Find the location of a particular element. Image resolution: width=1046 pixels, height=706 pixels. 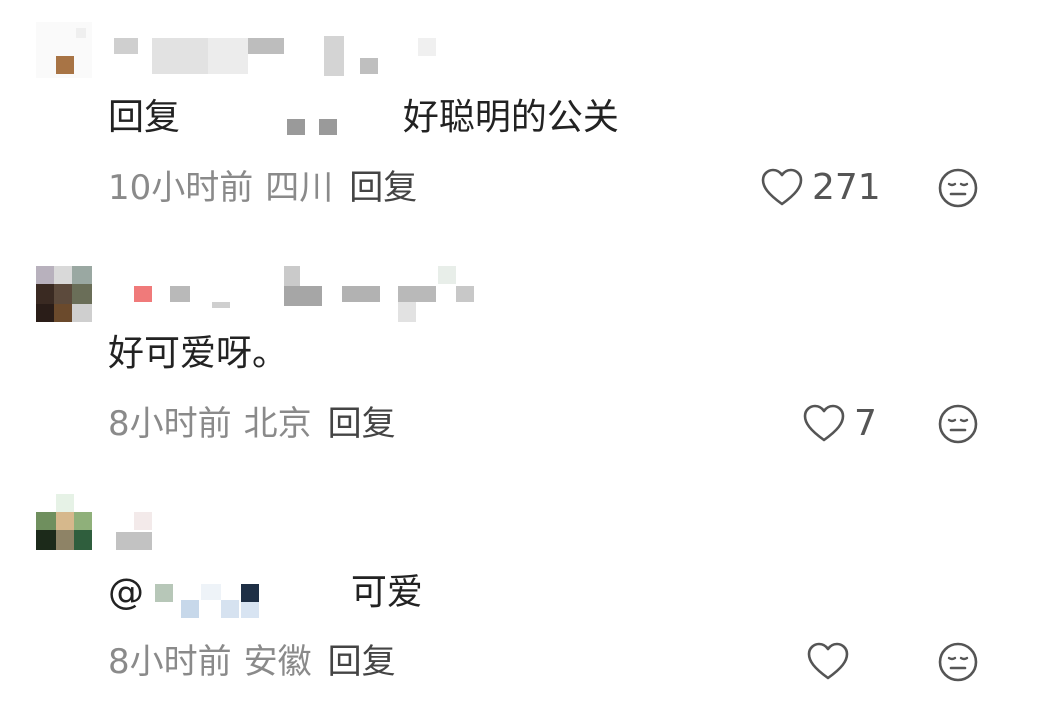

reply-prefix: 回复 is located at coordinates (144, 117).